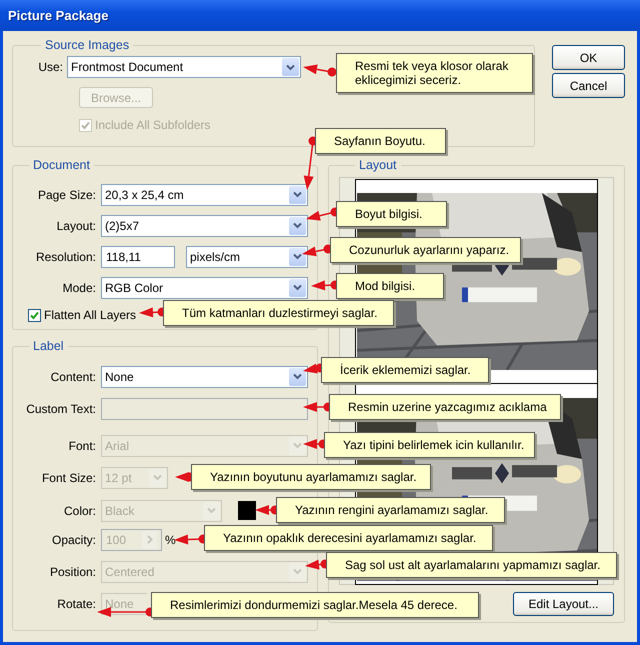 This screenshot has width=640, height=645. Describe the element at coordinates (204, 377) in the screenshot. I see `dropdown: None` at that location.